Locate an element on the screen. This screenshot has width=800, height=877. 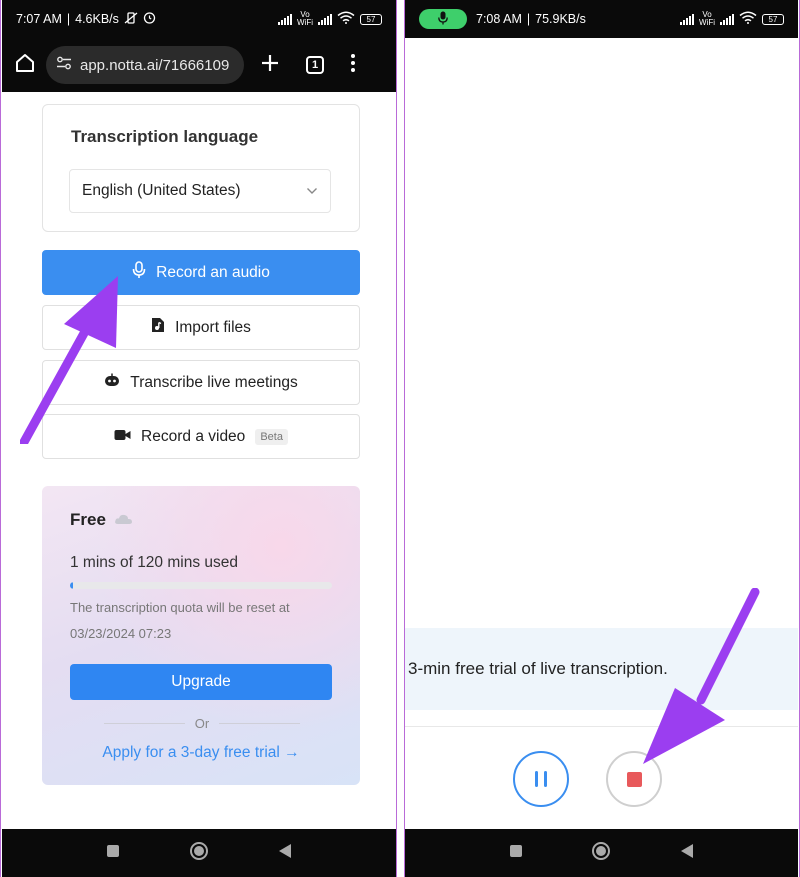
browser-toolbar: app.notta.ai/71666109 1 is located at coordinates (199, 65).